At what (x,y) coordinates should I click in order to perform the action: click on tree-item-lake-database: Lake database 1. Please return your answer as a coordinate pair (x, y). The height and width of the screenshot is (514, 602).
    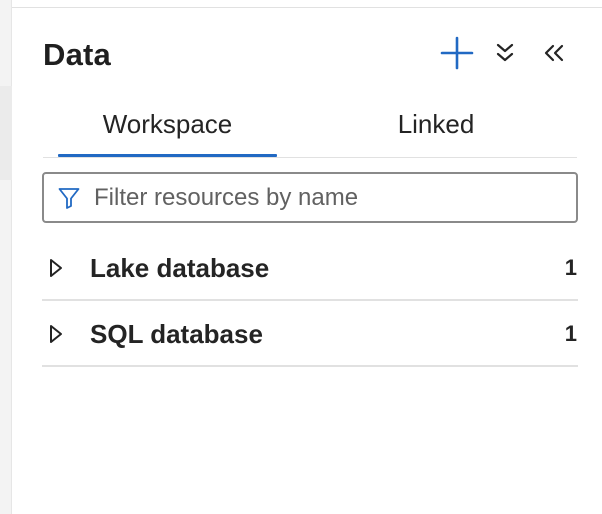
    Looking at the image, I should click on (310, 268).